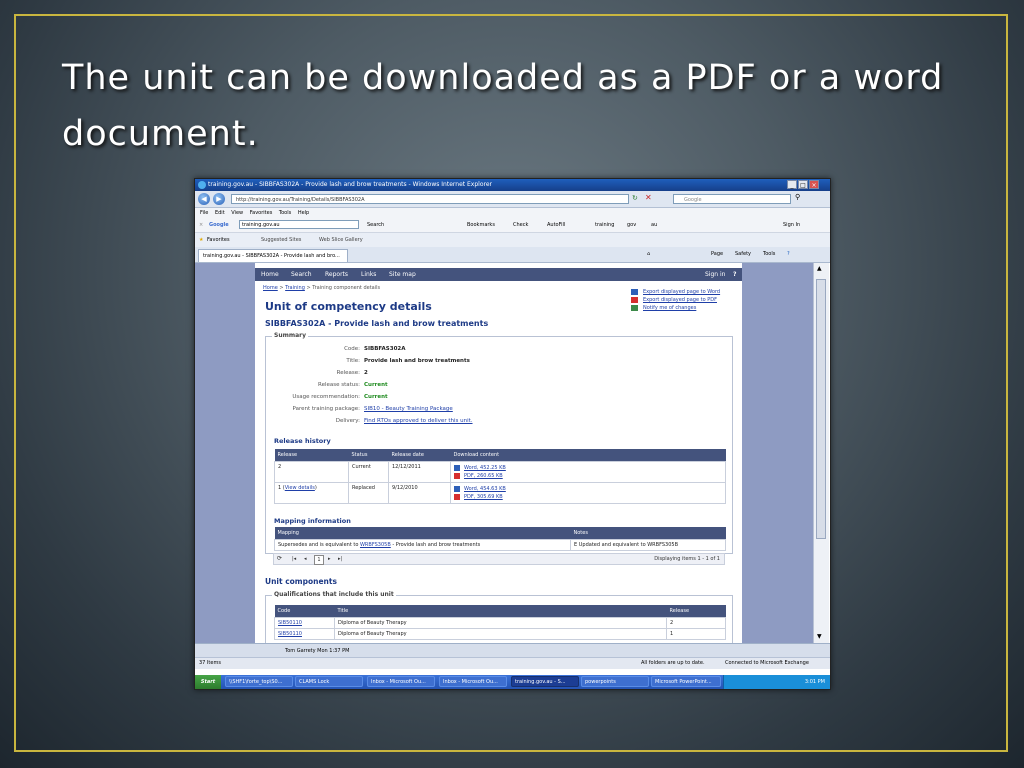 The image size is (1024, 768). Describe the element at coordinates (604, 225) in the screenshot. I see `training-bookmark: training` at that location.